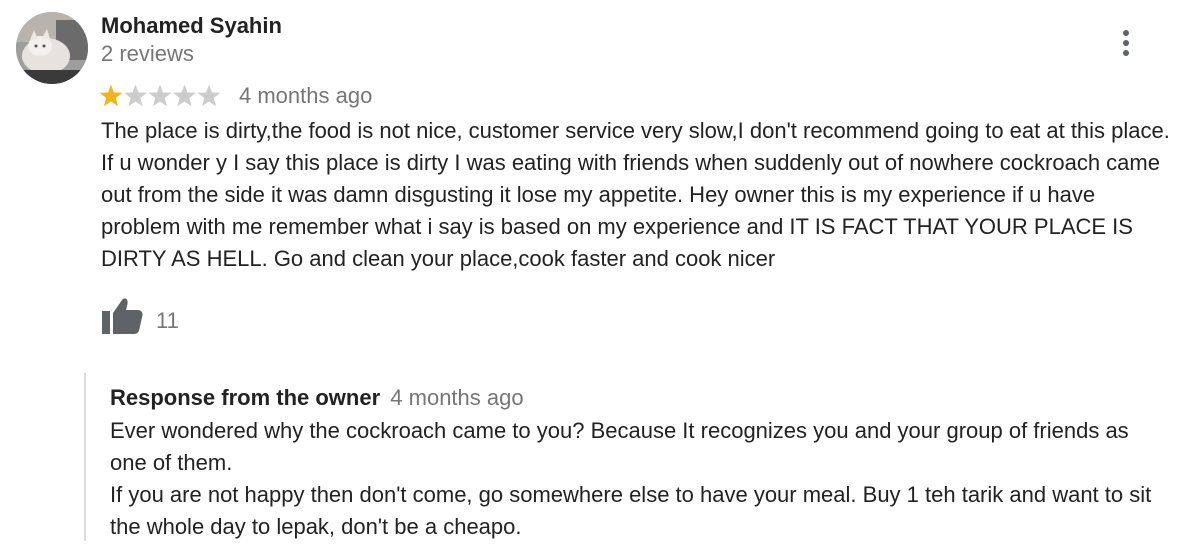  I want to click on avatar, so click(52, 48).